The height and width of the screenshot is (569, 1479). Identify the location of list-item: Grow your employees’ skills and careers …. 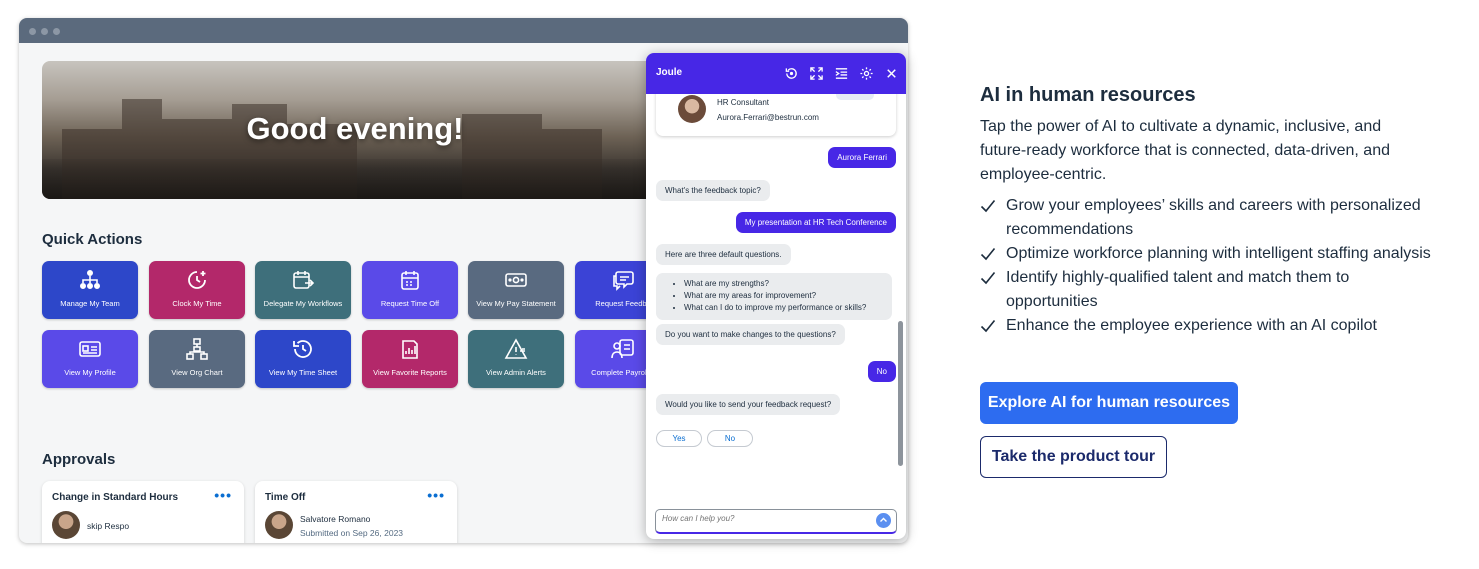
(1210, 218).